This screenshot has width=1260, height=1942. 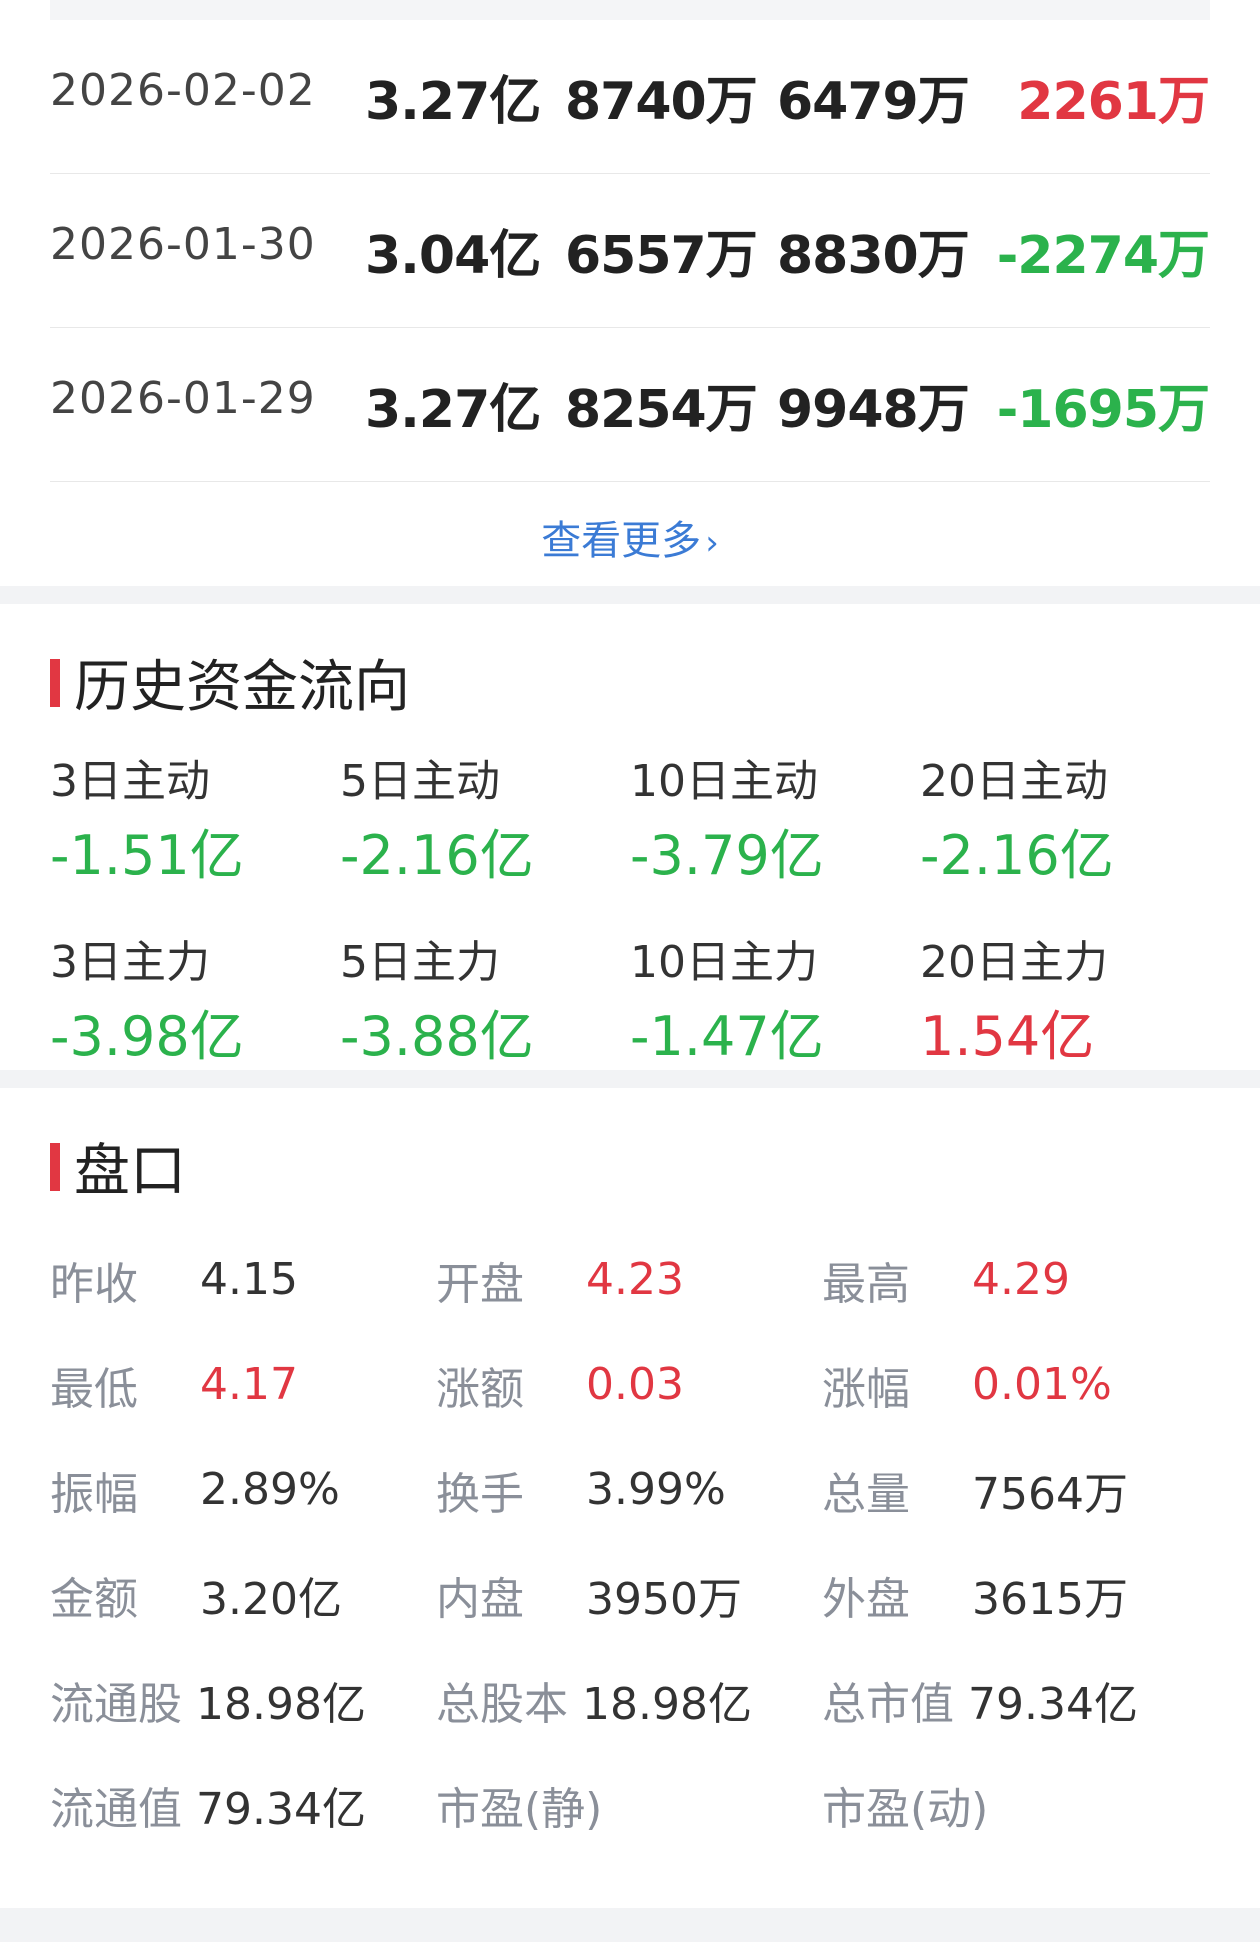 What do you see at coordinates (519, 1809) in the screenshot?
I see `pankou-stat-label: 市盈(静)` at bounding box center [519, 1809].